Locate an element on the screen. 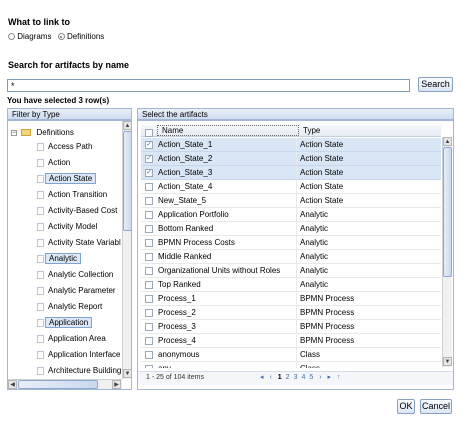 The image size is (474, 425). table-row: anonymous Class is located at coordinates (291, 354).